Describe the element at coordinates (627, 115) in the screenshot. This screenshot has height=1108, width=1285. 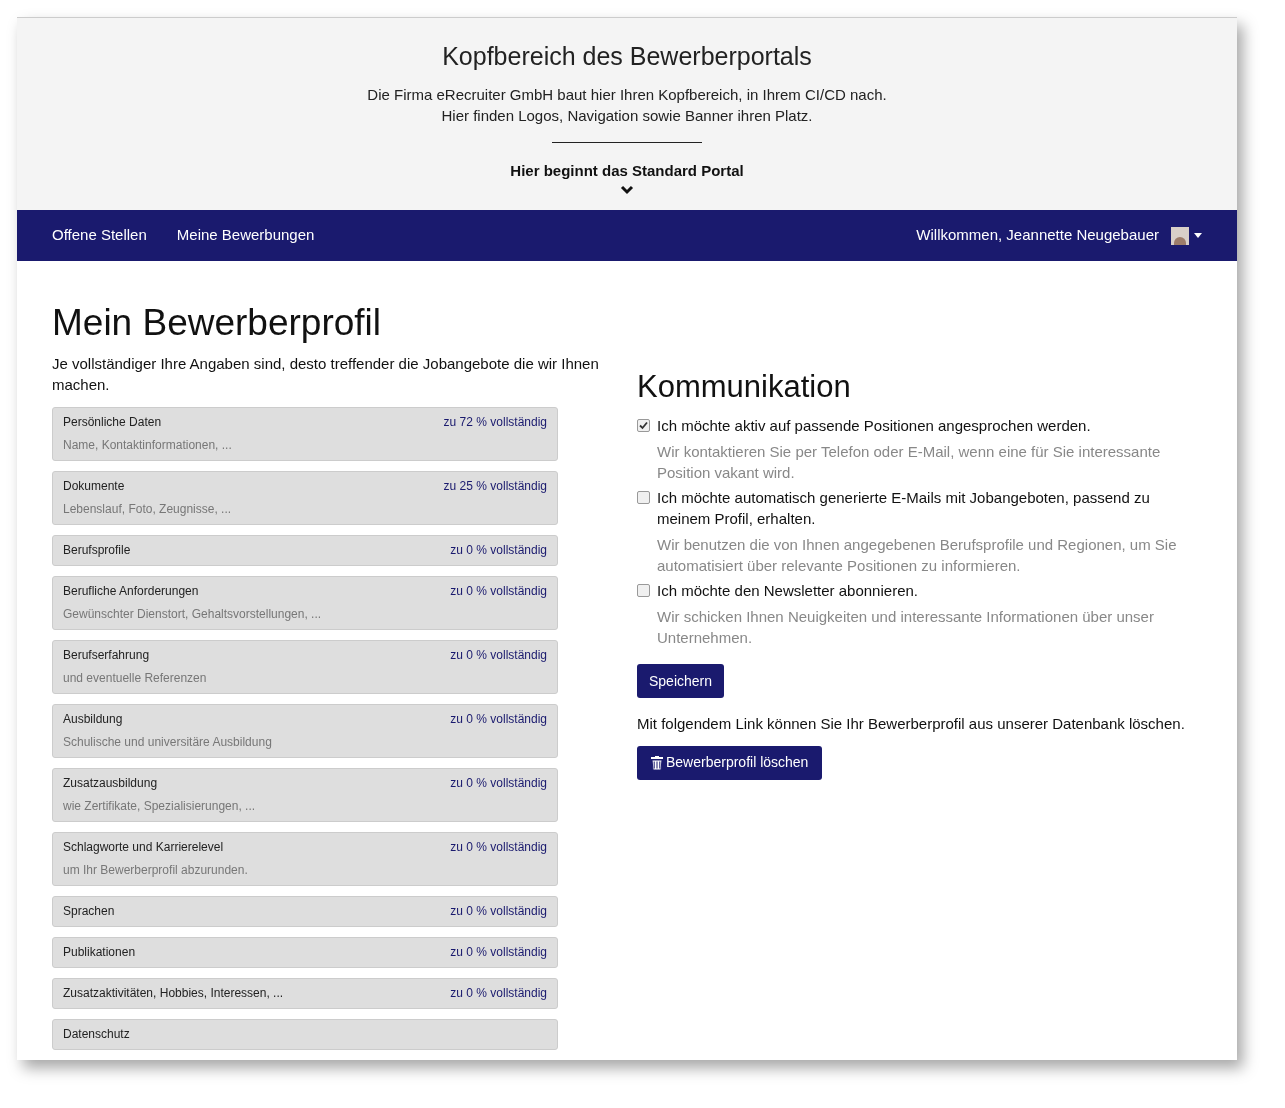
I see `header-text: Hier finden Logos, Navigation sowie Banner ihren Platz.` at that location.